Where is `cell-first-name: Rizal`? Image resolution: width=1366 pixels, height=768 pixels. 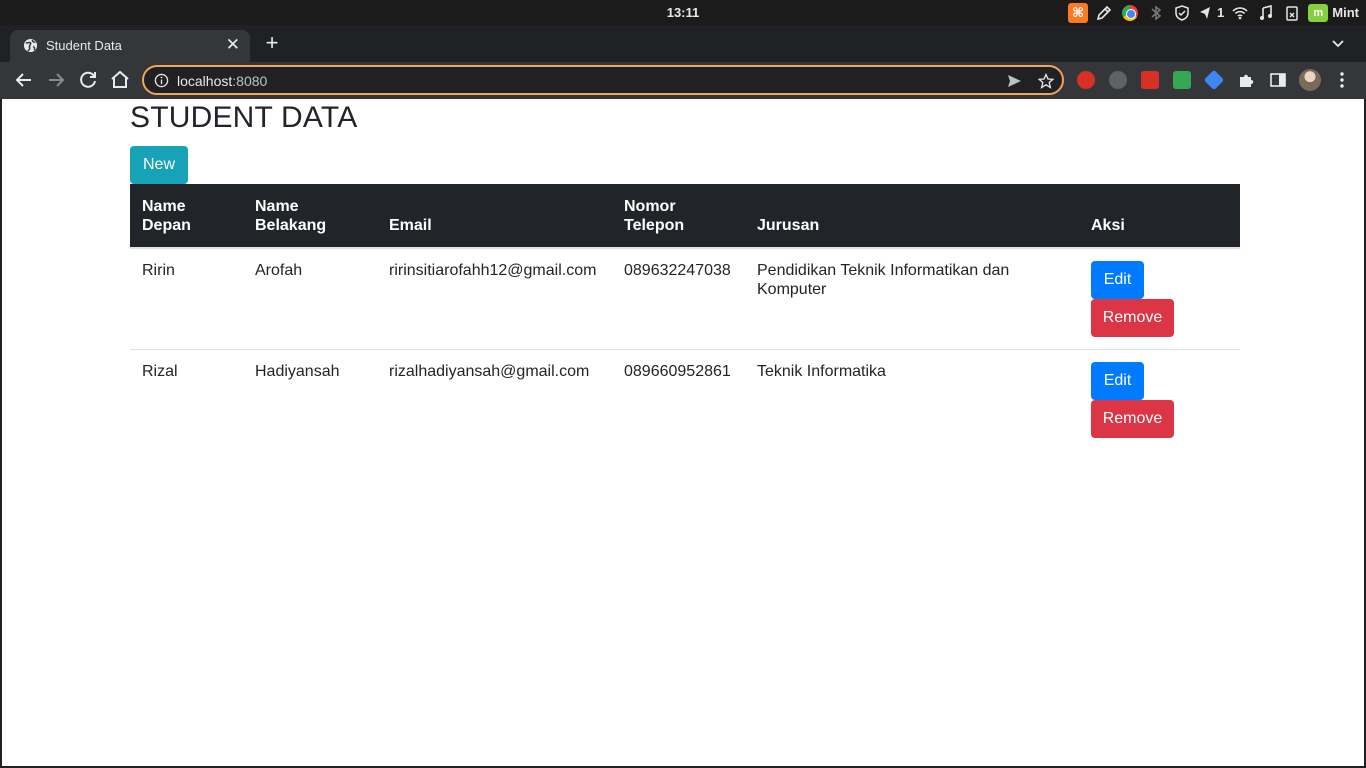
cell-first-name: Rizal is located at coordinates (160, 371).